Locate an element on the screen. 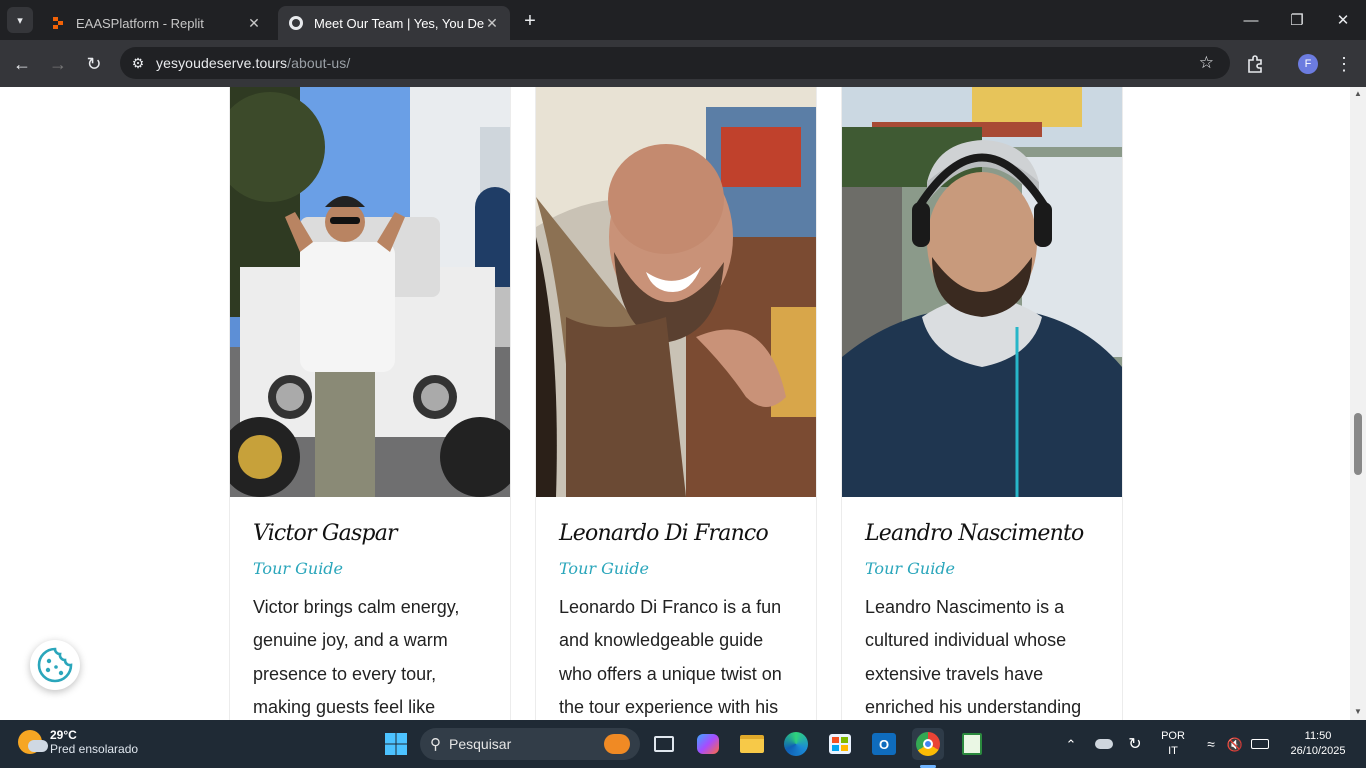  show-hidden-icons-button: ⌃ is located at coordinates (1071, 744).